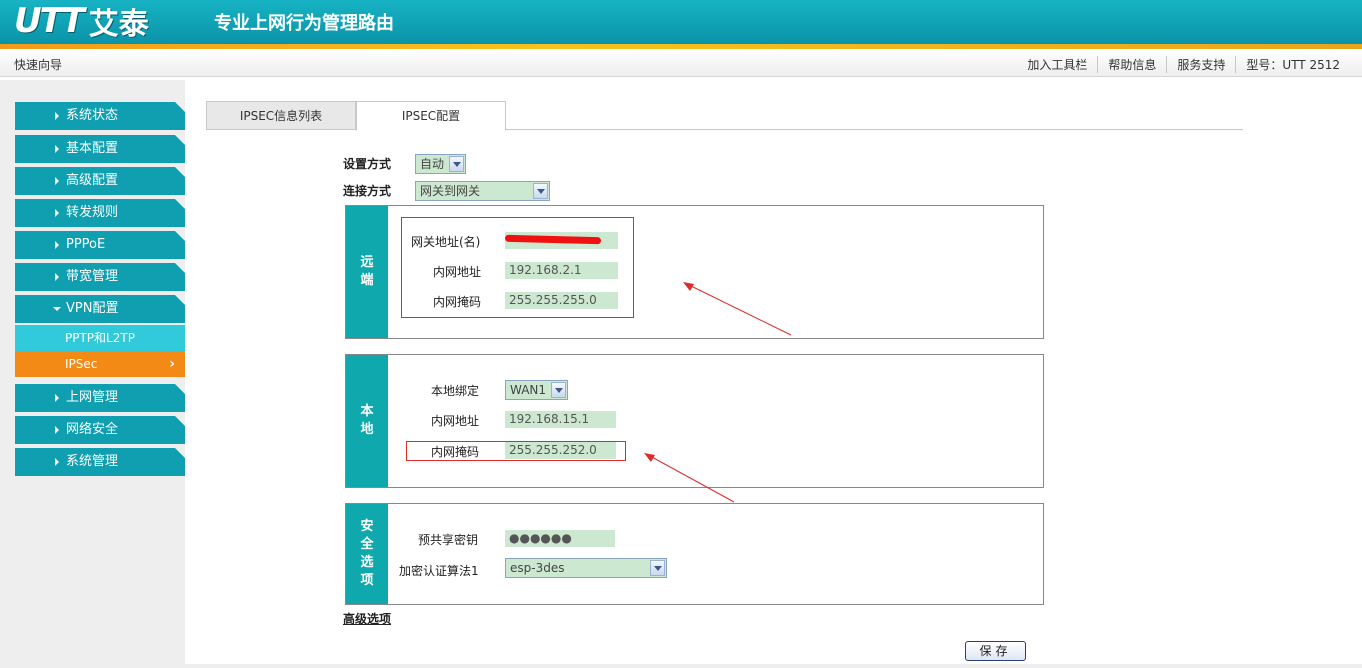  Describe the element at coordinates (432, 164) in the screenshot. I see `setup-mode-value: 自动` at that location.